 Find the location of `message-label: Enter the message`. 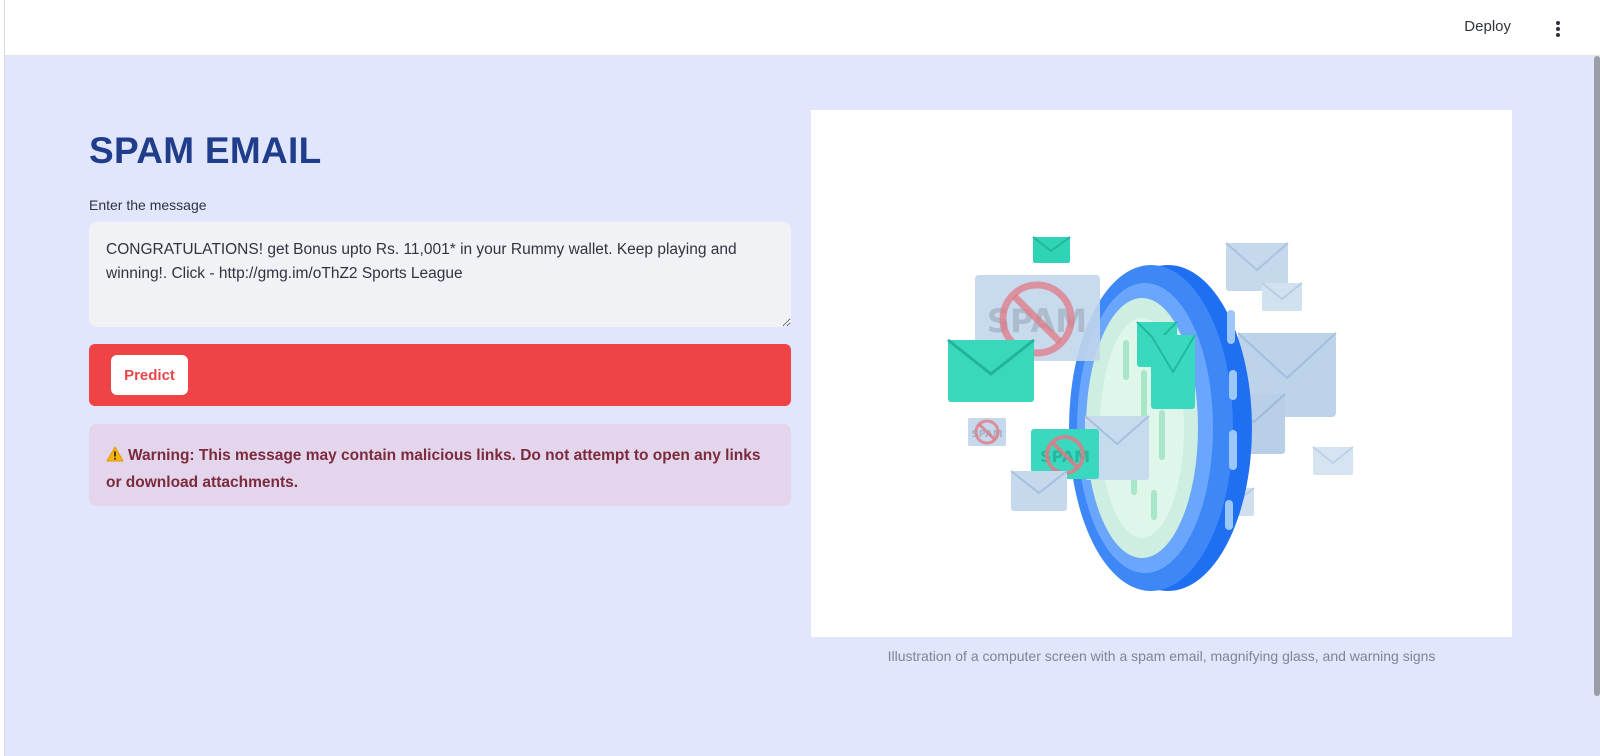

message-label: Enter the message is located at coordinates (148, 205).